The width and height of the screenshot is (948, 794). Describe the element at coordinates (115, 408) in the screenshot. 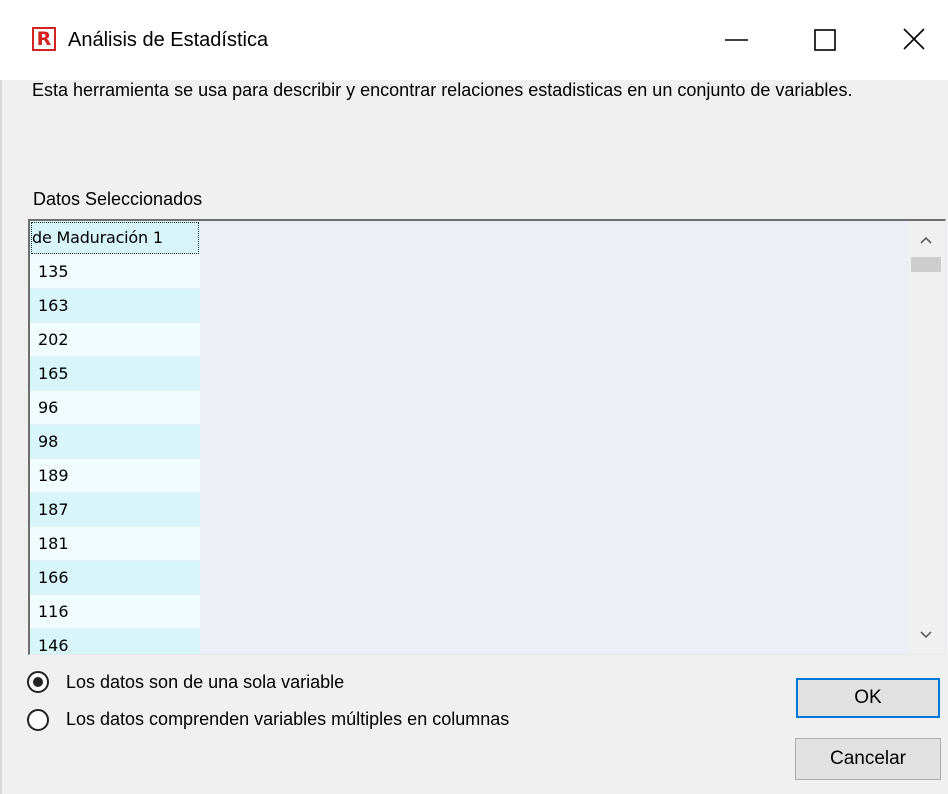

I see `data-cell: 96` at that location.